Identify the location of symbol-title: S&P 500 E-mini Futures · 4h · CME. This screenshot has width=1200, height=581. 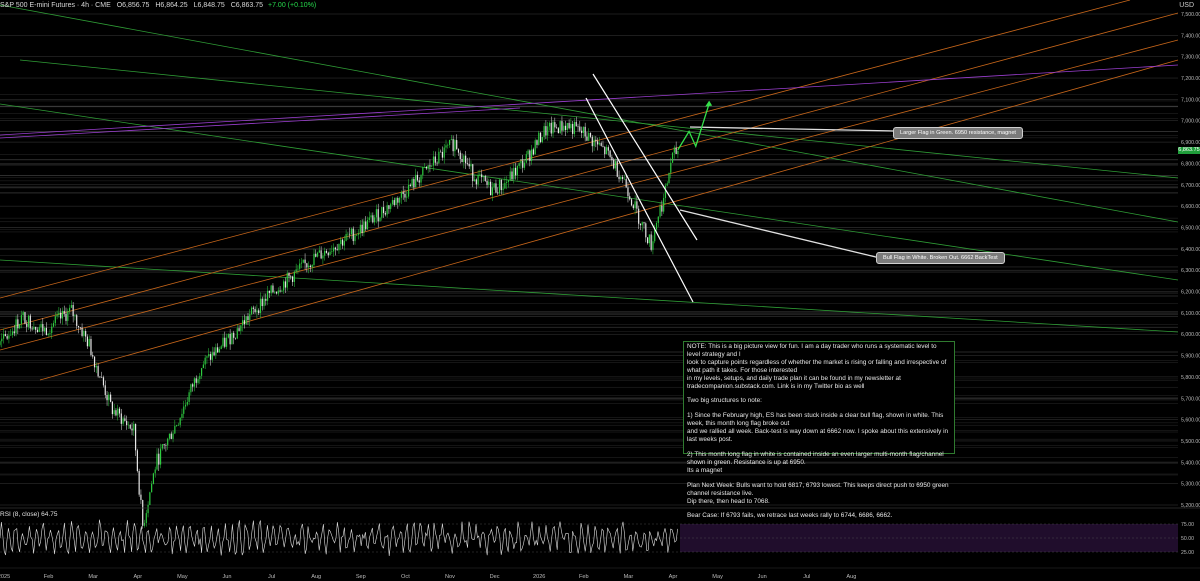
(55, 5).